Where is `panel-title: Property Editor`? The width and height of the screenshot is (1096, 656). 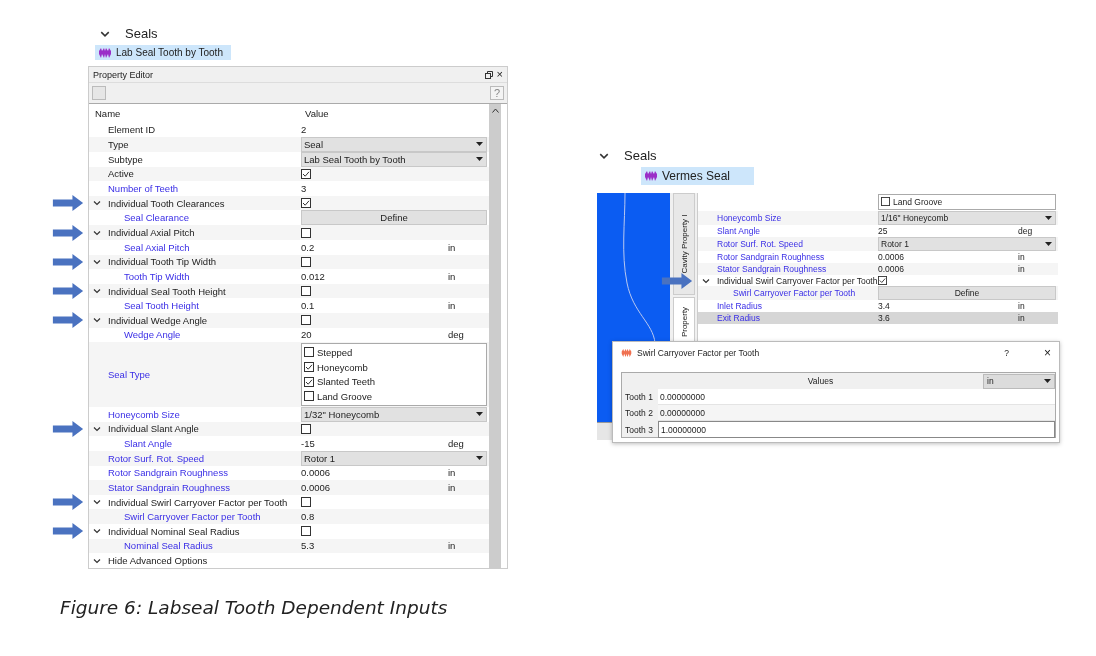 panel-title: Property Editor is located at coordinates (123, 74).